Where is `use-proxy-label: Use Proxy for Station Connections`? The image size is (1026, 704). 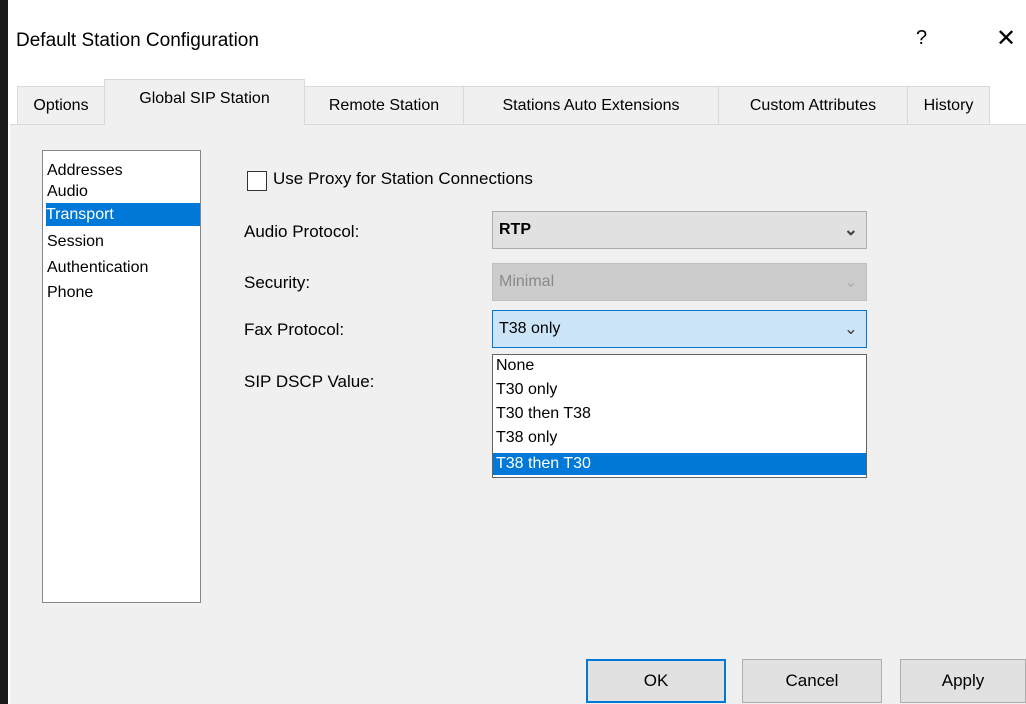
use-proxy-label: Use Proxy for Station Connections is located at coordinates (403, 178).